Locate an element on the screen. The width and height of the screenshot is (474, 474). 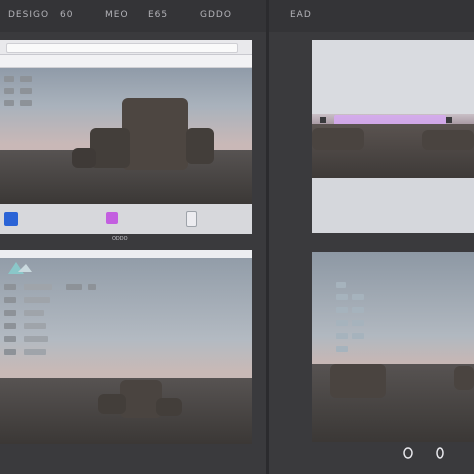
toolbar-label-1: DESIGO is located at coordinates (28, 15).